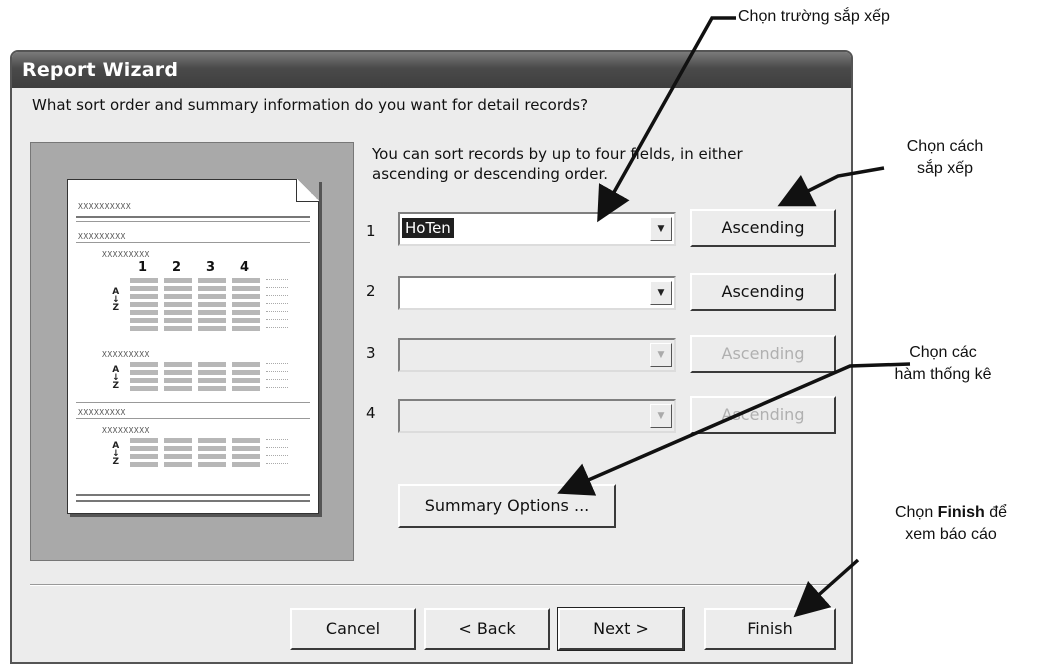 The height and width of the screenshot is (669, 1041). I want to click on arrow-to-sort-field, so click(666, 119).